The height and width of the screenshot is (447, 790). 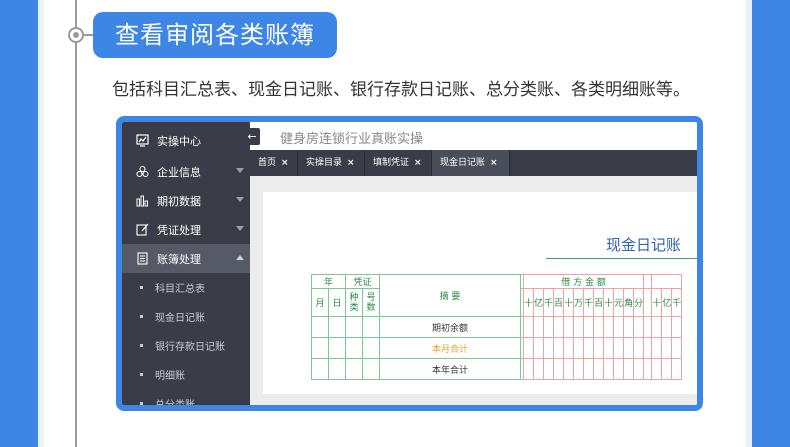 What do you see at coordinates (180, 289) in the screenshot?
I see `sidebar-subitem-label: 科目汇总表` at bounding box center [180, 289].